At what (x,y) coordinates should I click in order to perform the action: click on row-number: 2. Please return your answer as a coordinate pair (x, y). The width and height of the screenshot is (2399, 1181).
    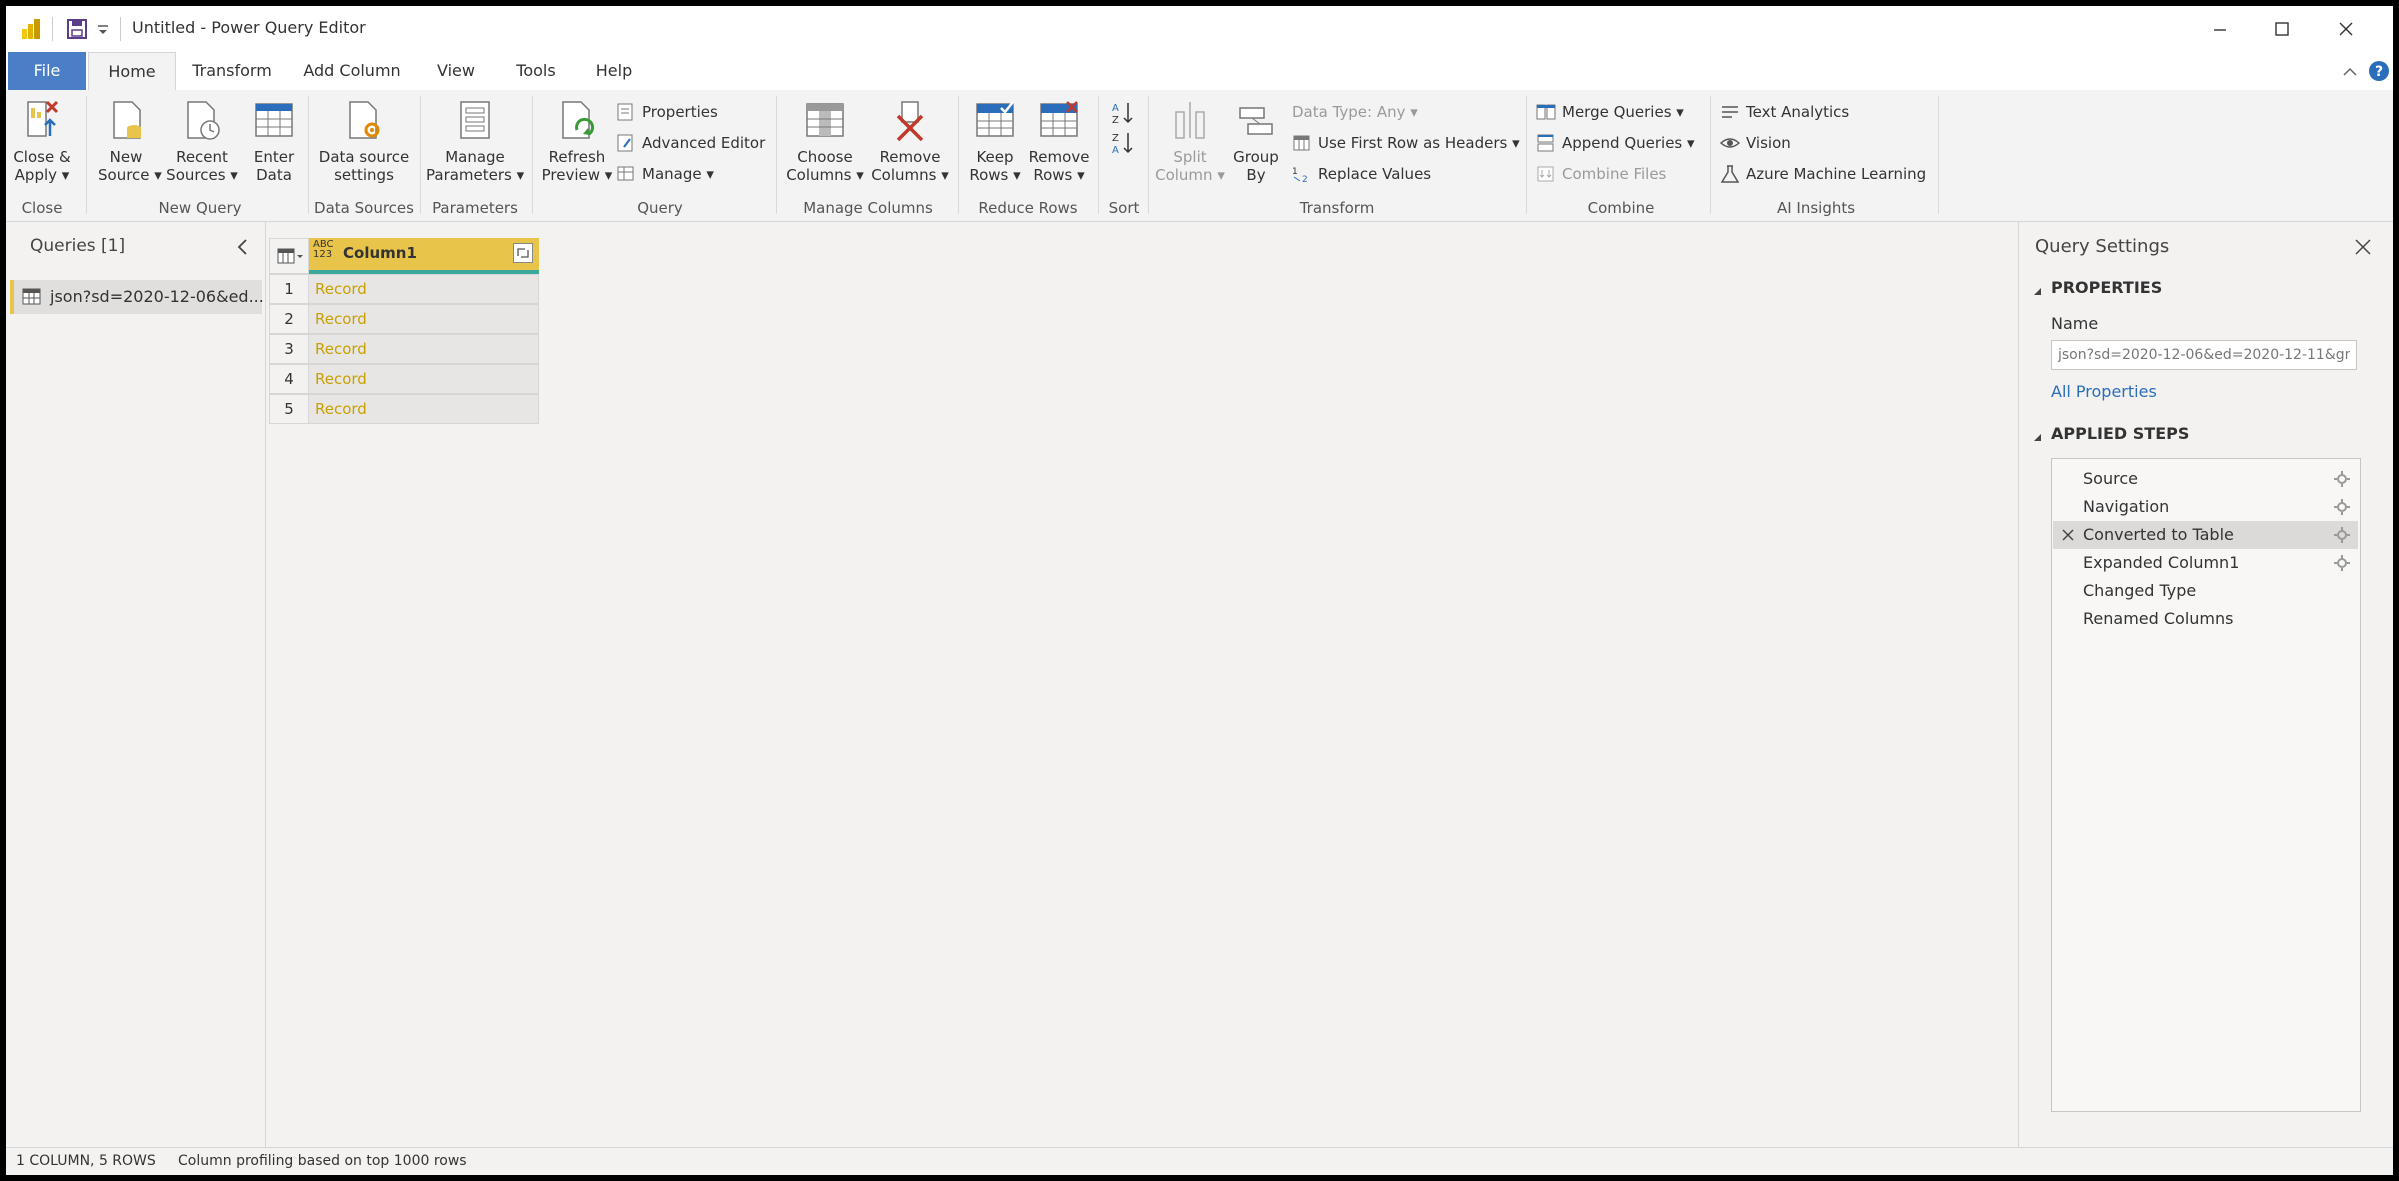
    Looking at the image, I should click on (289, 319).